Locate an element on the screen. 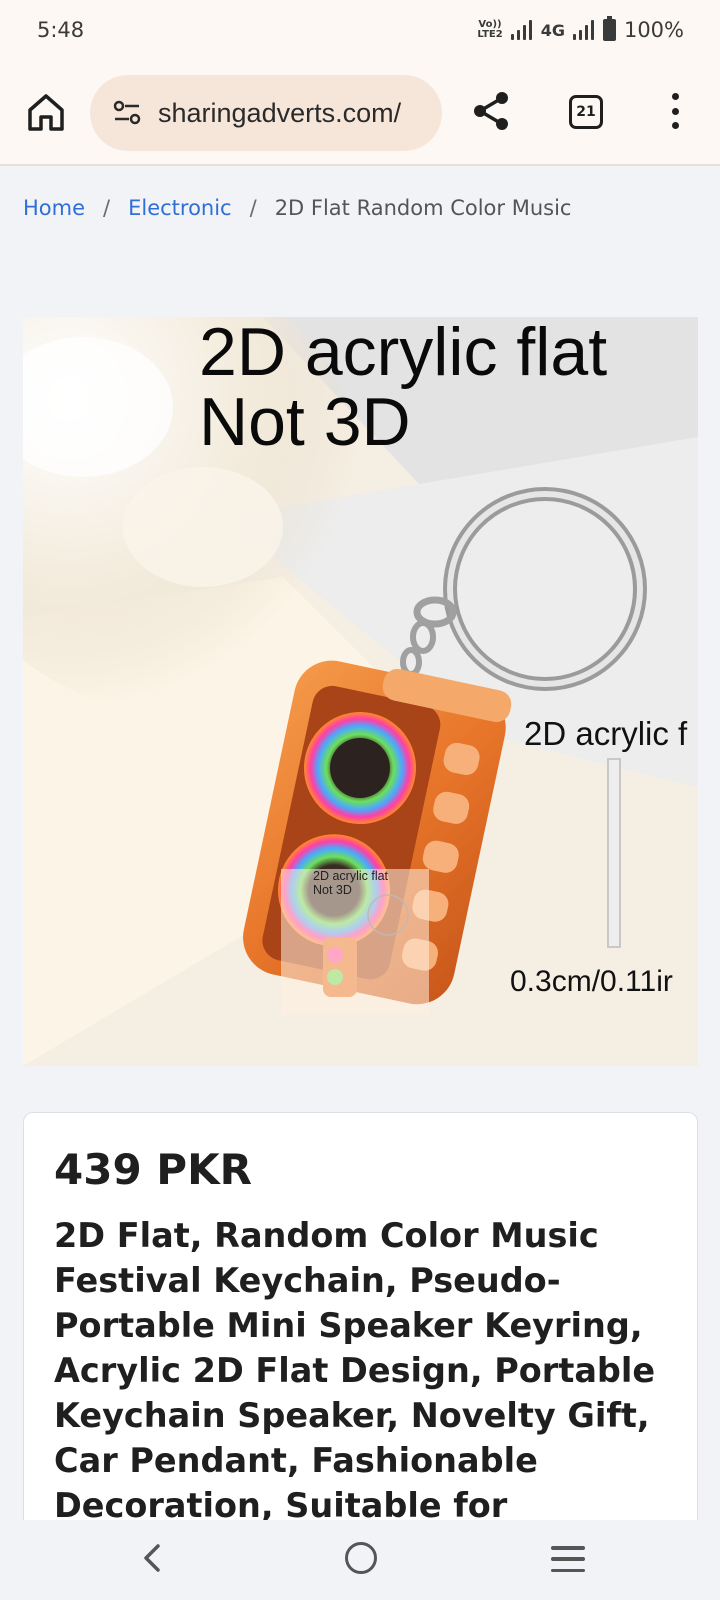 Image resolution: width=720 pixels, height=1600 pixels. battery-icon is located at coordinates (609, 28).